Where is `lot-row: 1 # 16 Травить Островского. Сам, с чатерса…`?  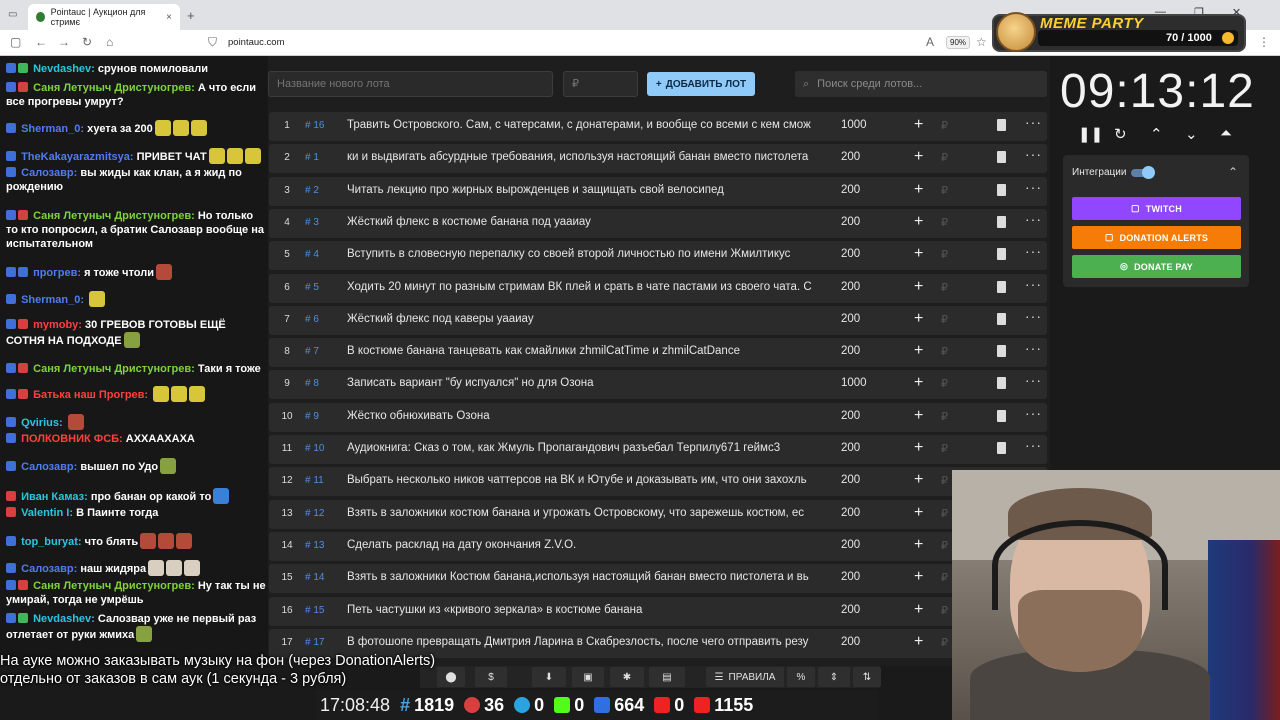 lot-row: 1 # 16 Травить Островского. Сам, с чатерса… is located at coordinates (658, 126).